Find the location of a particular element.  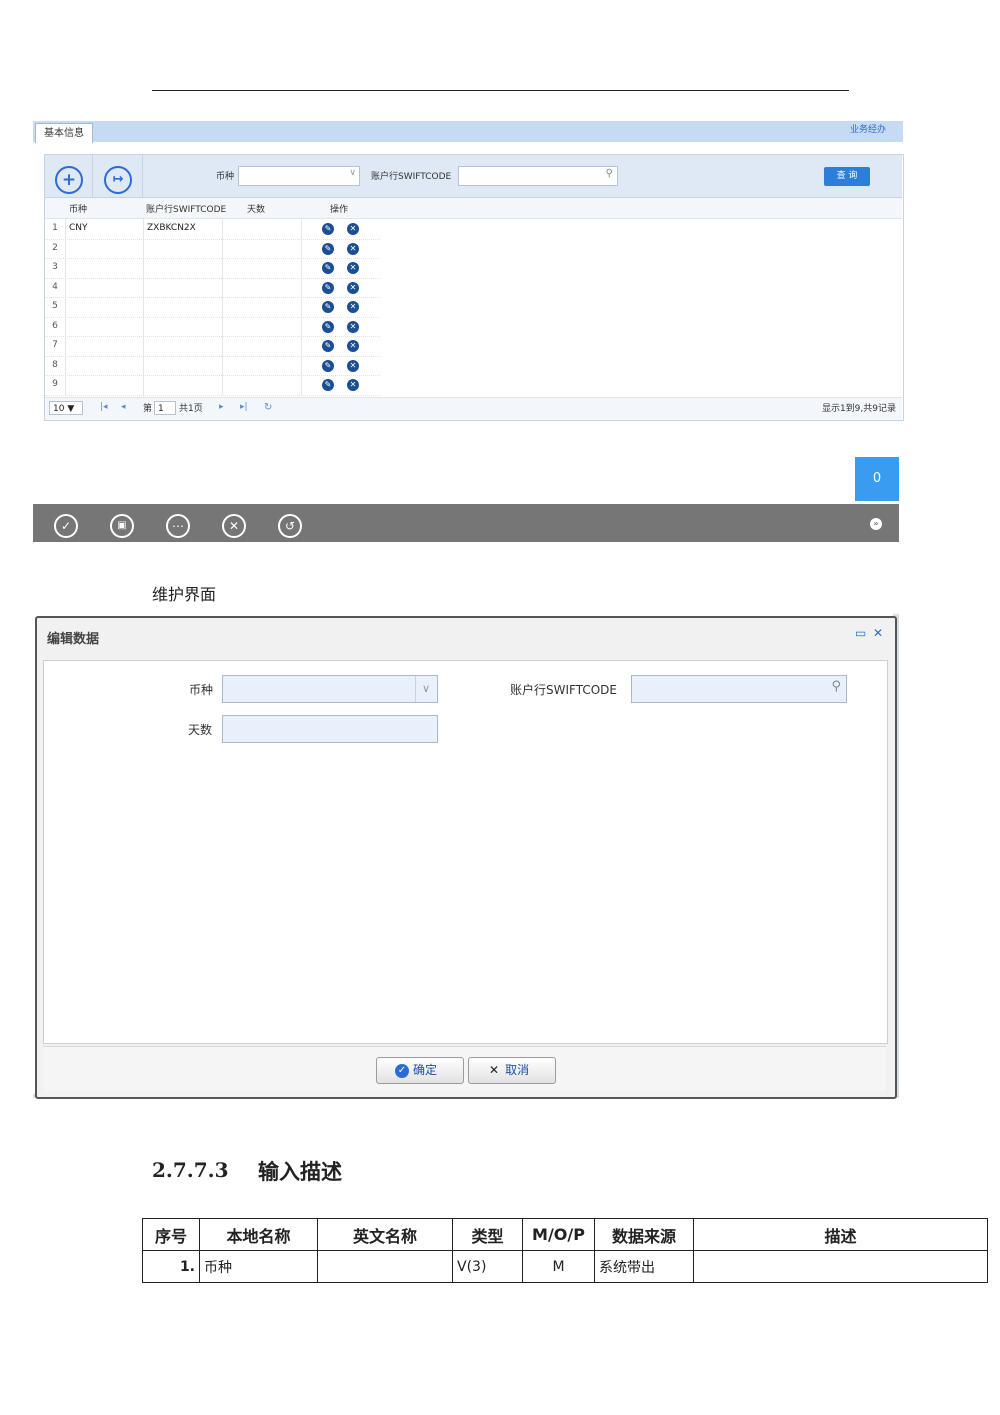

toolbar-divider is located at coordinates (92, 176).